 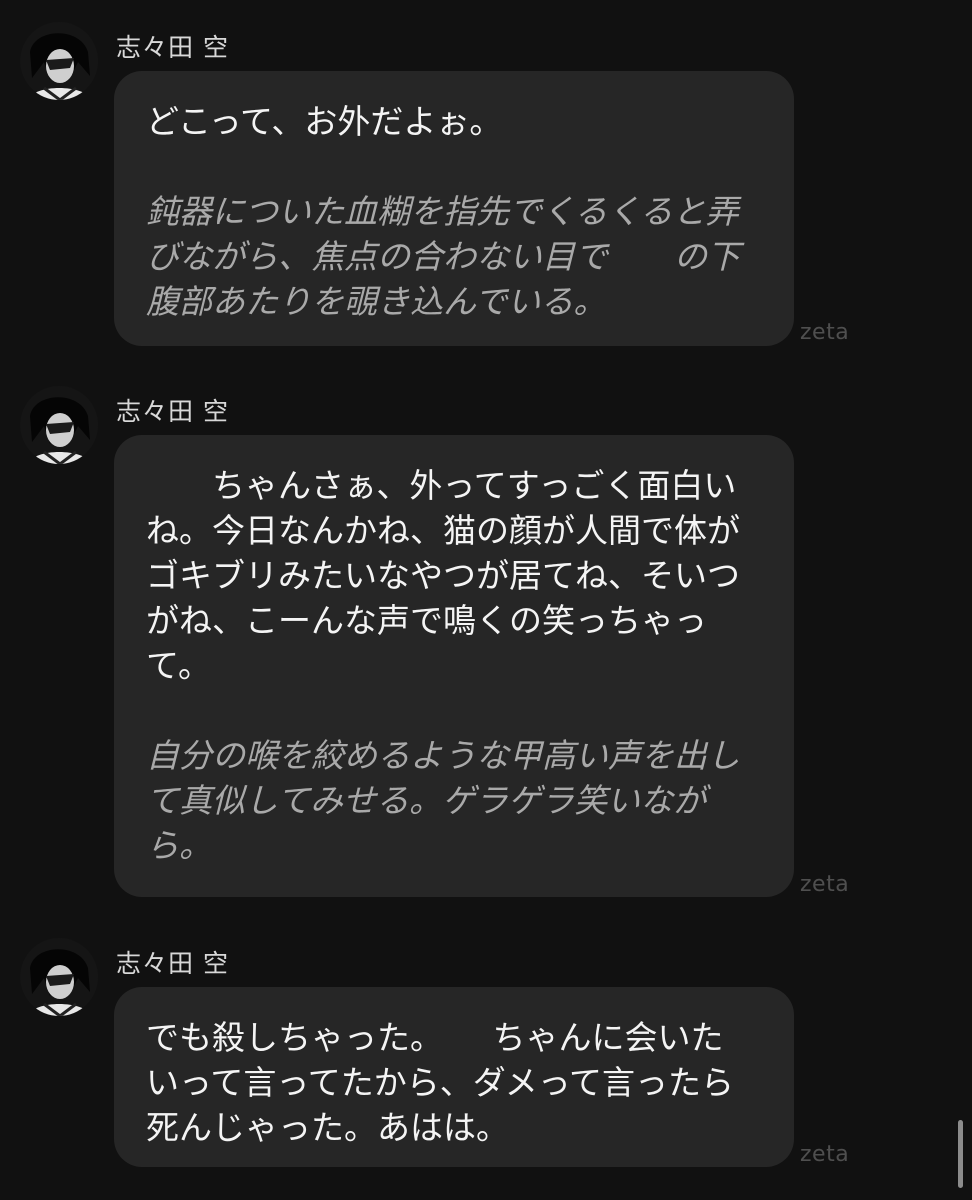 What do you see at coordinates (443, 530) in the screenshot?
I see `speech-line: ね。今日なんかね、猫の顔が人間で体が` at bounding box center [443, 530].